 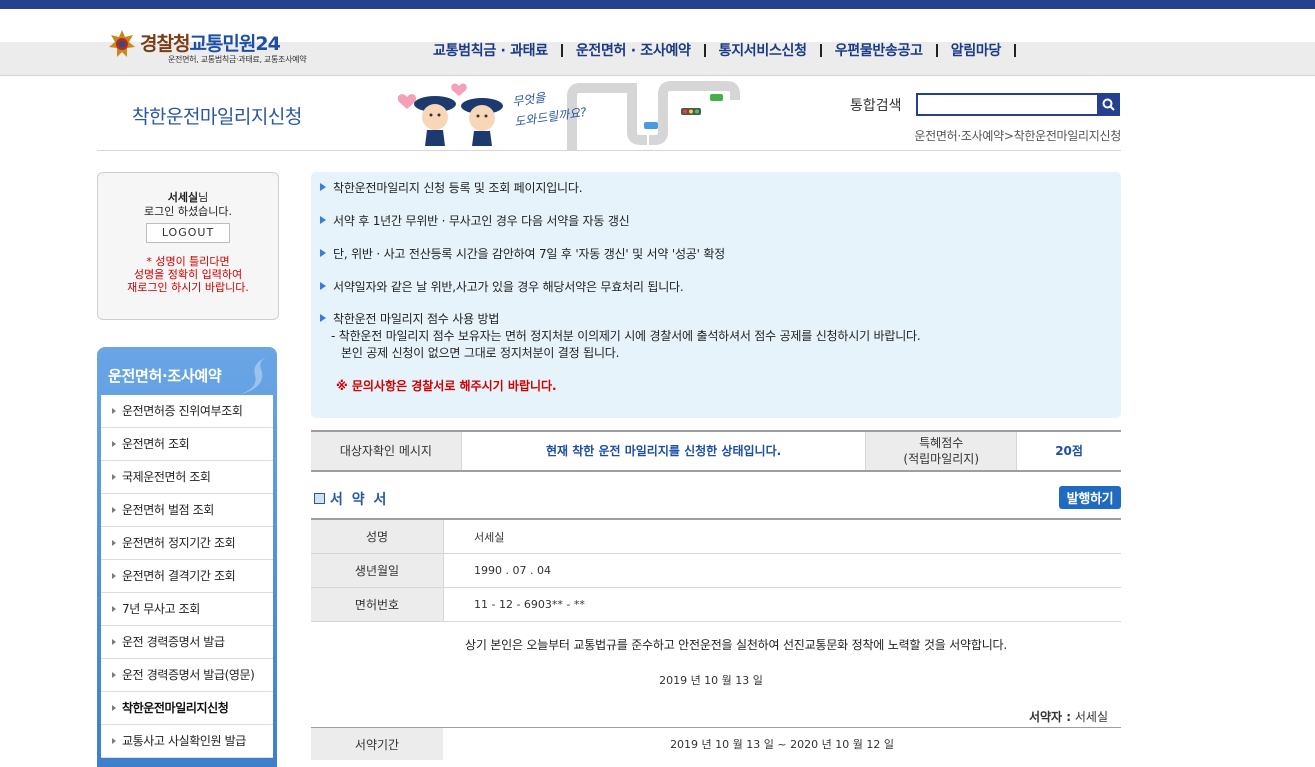 What do you see at coordinates (319, 498) in the screenshot?
I see `section-square-icon` at bounding box center [319, 498].